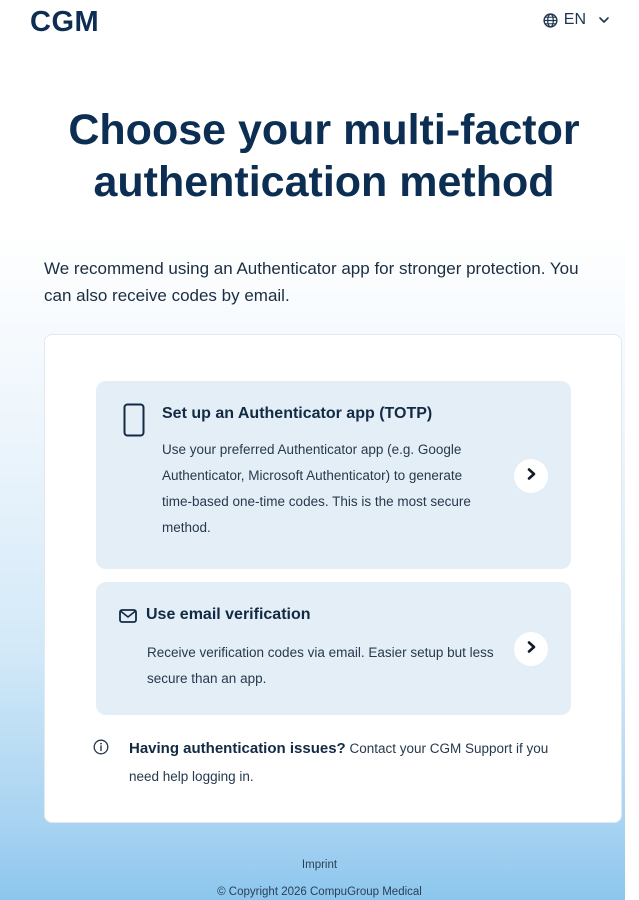 This screenshot has height=900, width=639. I want to click on language-label: EN, so click(574, 19).